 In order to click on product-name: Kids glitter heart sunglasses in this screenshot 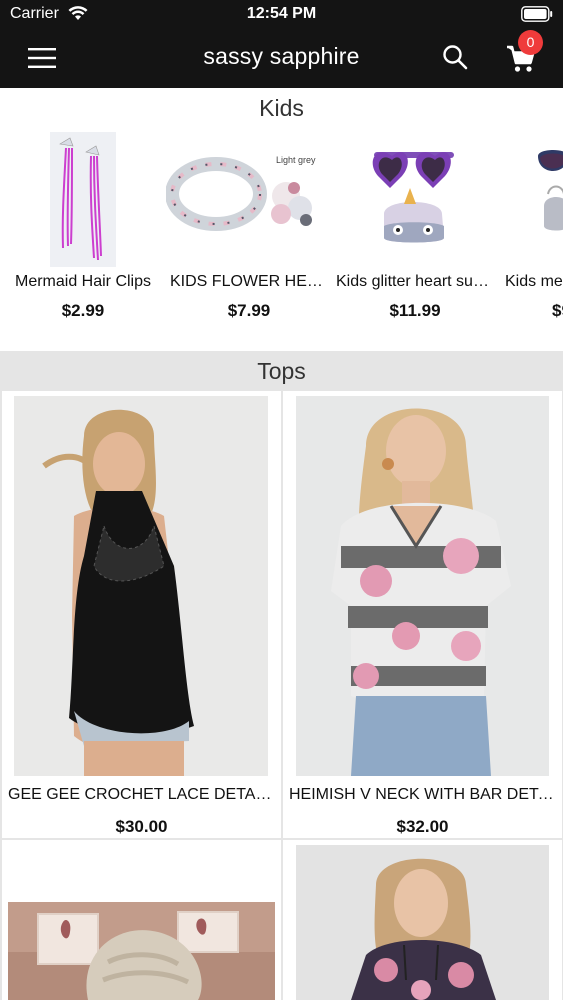, I will do `click(415, 281)`.